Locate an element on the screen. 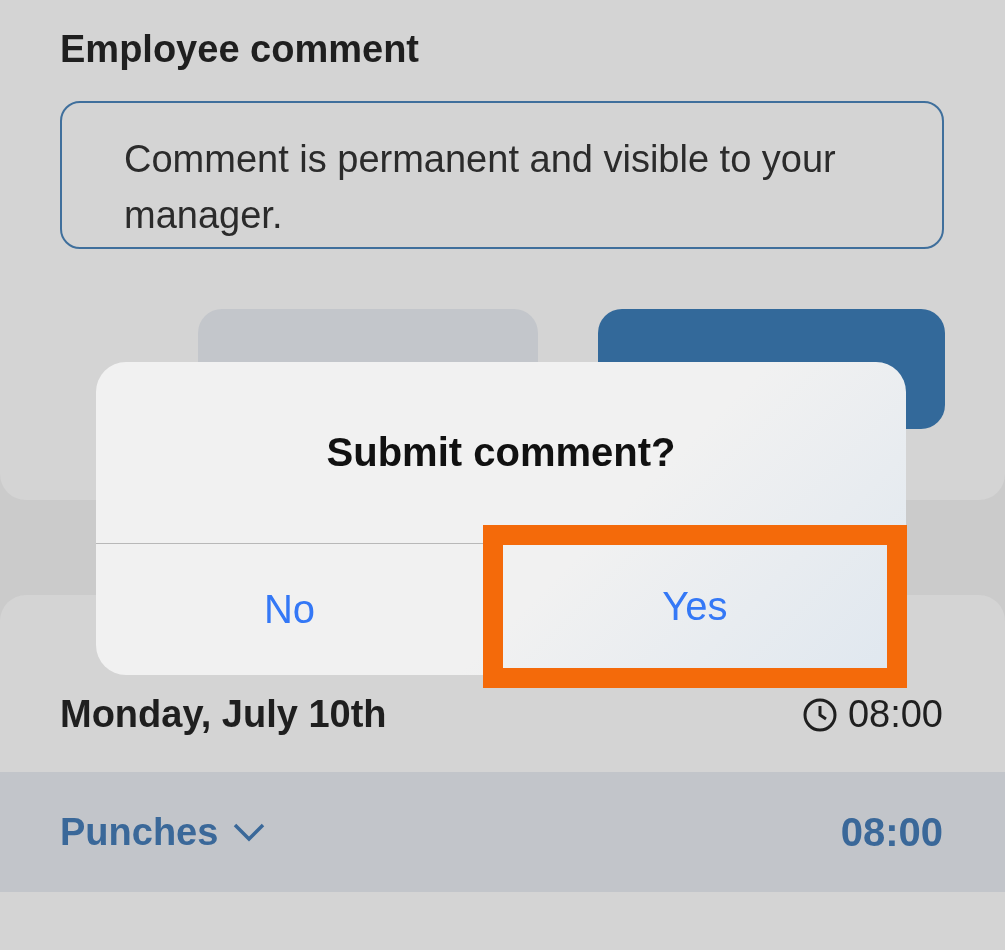 The width and height of the screenshot is (1005, 950). punches-total: 08:00 is located at coordinates (891, 832).